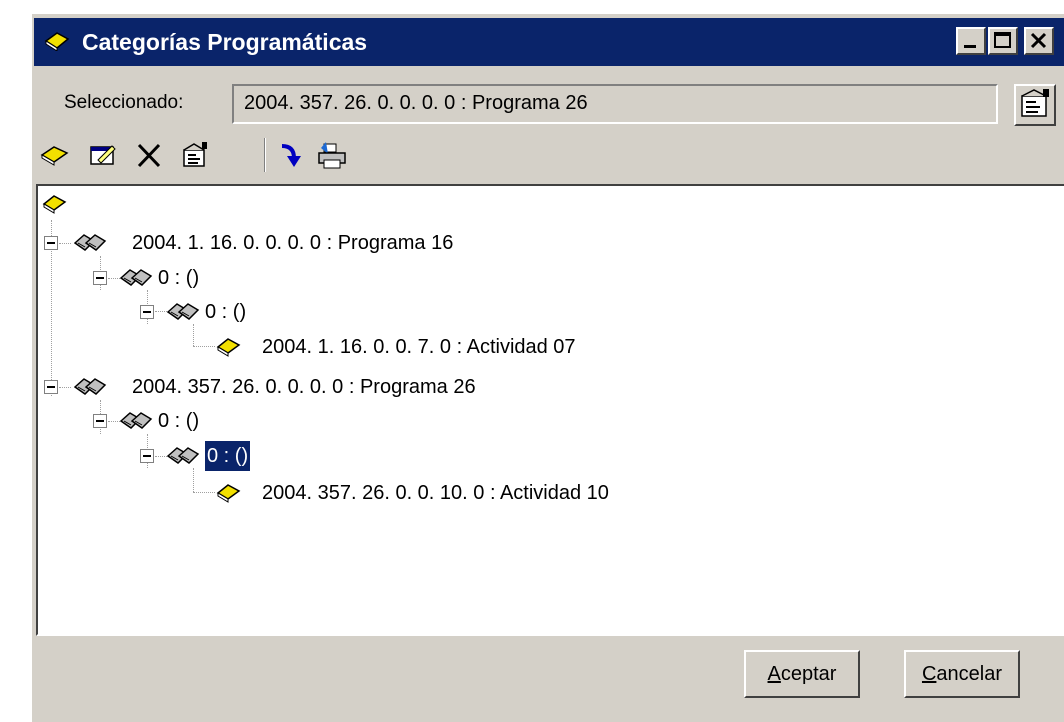 The height and width of the screenshot is (722, 1064). What do you see at coordinates (265, 155) in the screenshot?
I see `toolbar-separator` at bounding box center [265, 155].